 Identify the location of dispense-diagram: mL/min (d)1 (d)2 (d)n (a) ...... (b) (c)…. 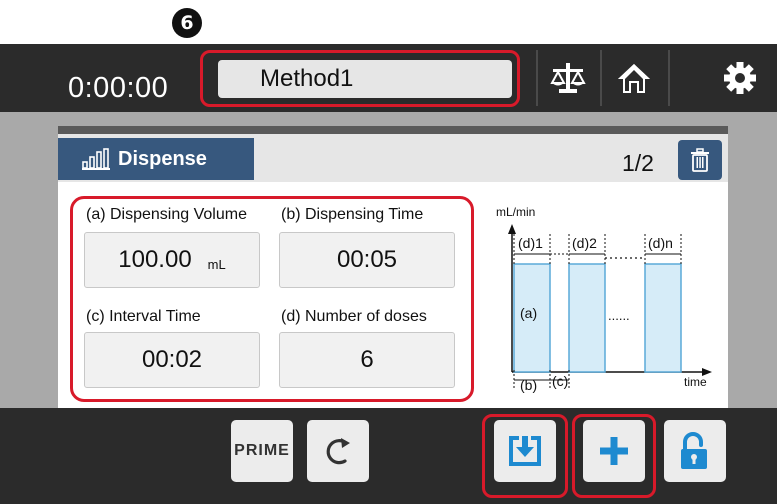
(604, 299).